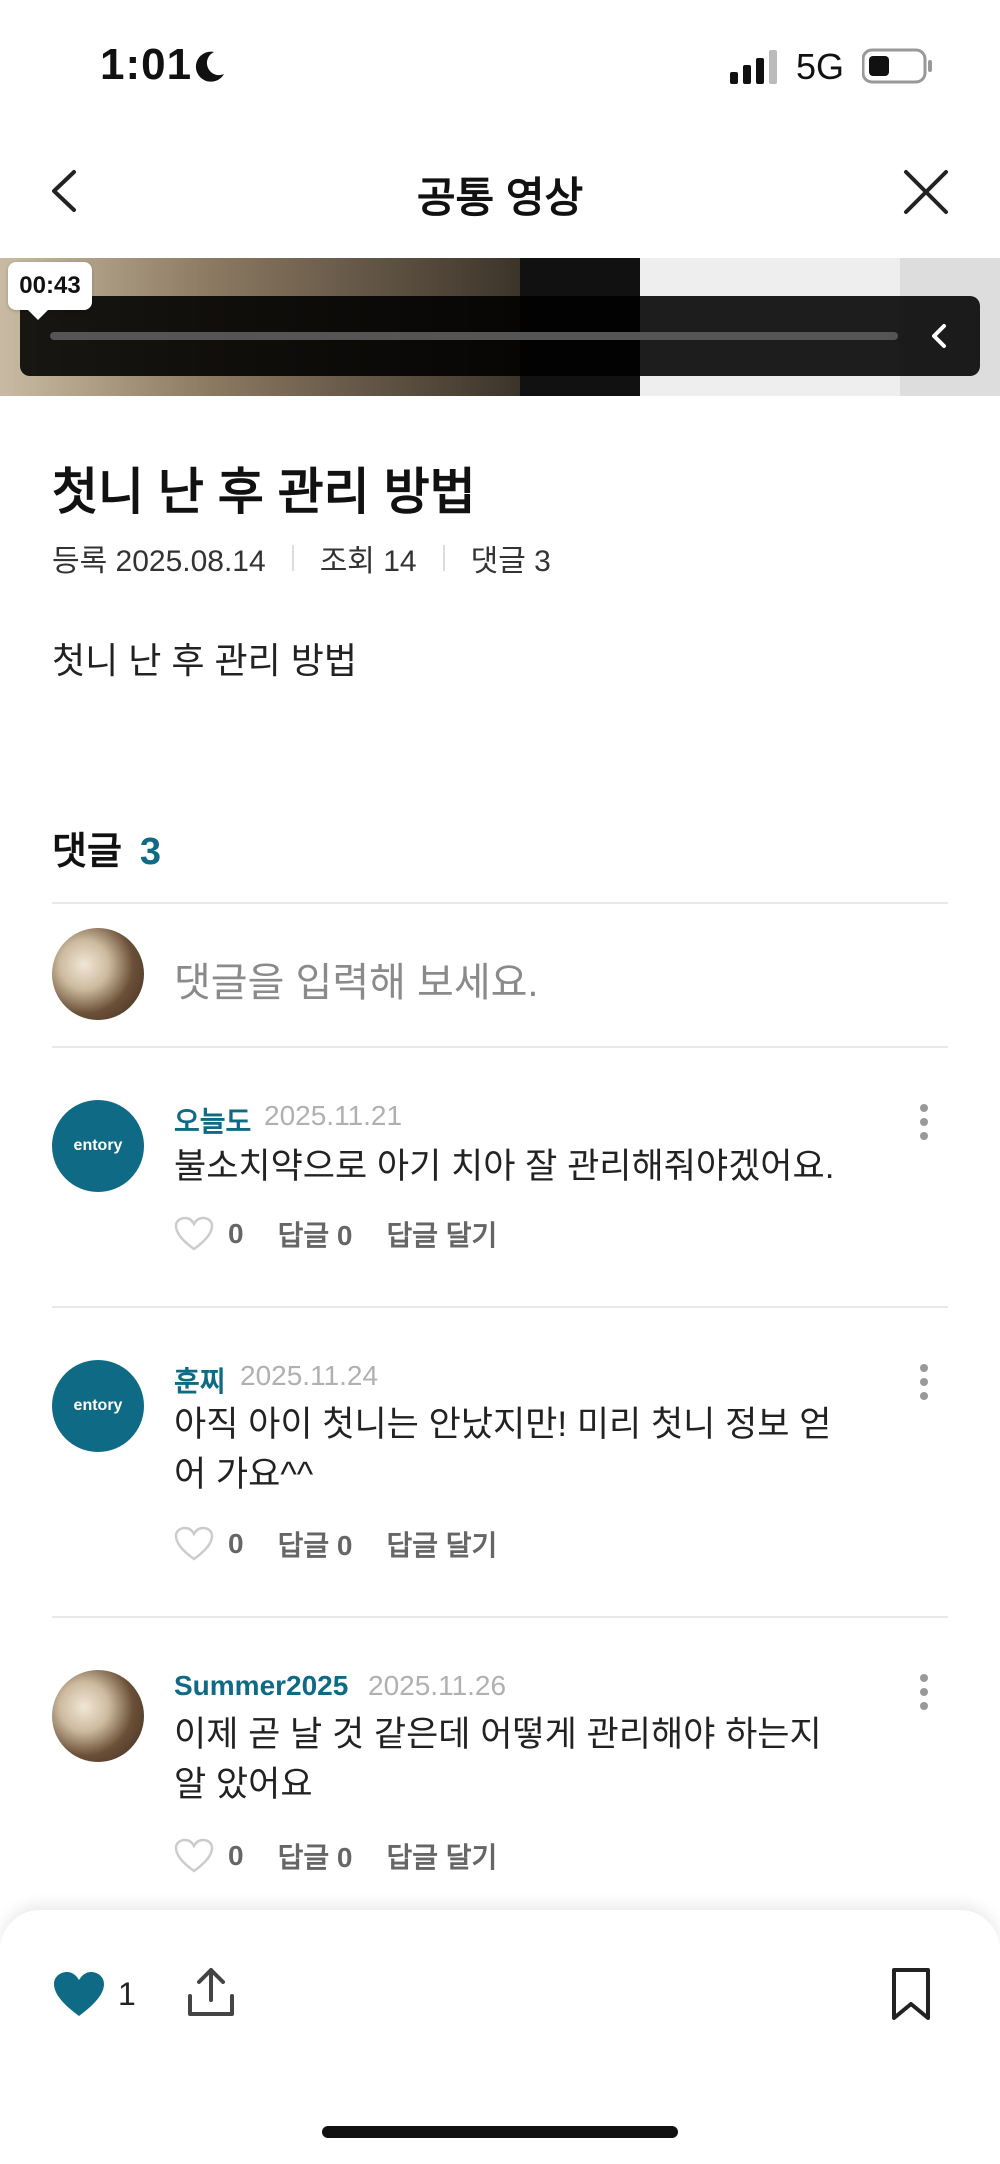 The image size is (1000, 2164). I want to click on network-label: 5G, so click(820, 66).